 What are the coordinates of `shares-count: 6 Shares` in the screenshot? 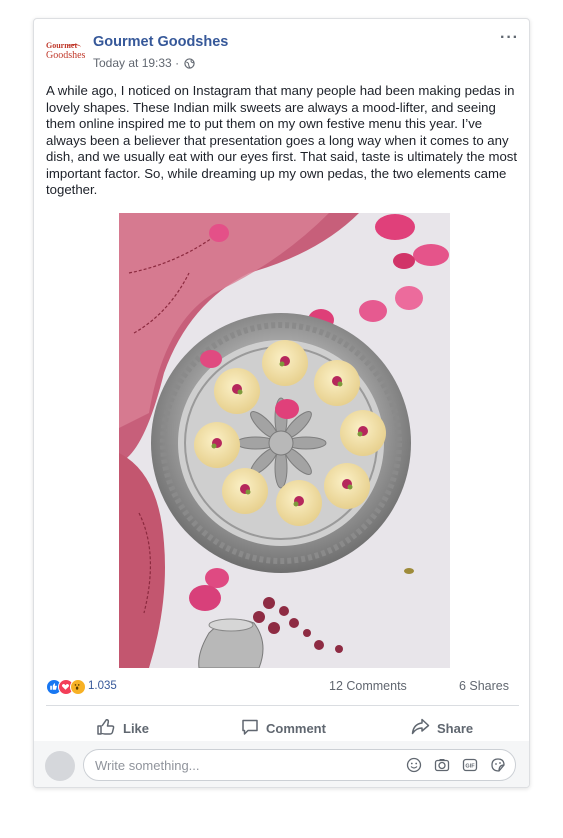 It's located at (484, 686).